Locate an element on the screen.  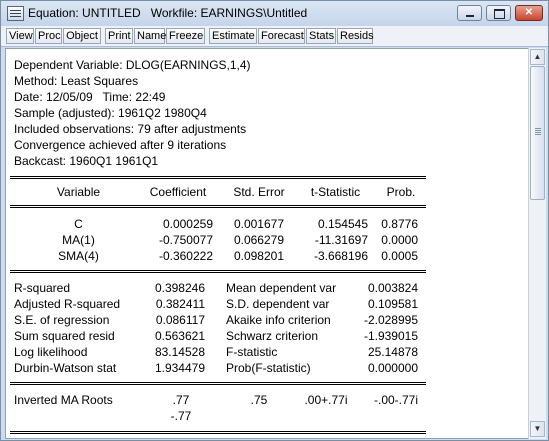
stat-label: Schwarz criterion is located at coordinates (272, 336).